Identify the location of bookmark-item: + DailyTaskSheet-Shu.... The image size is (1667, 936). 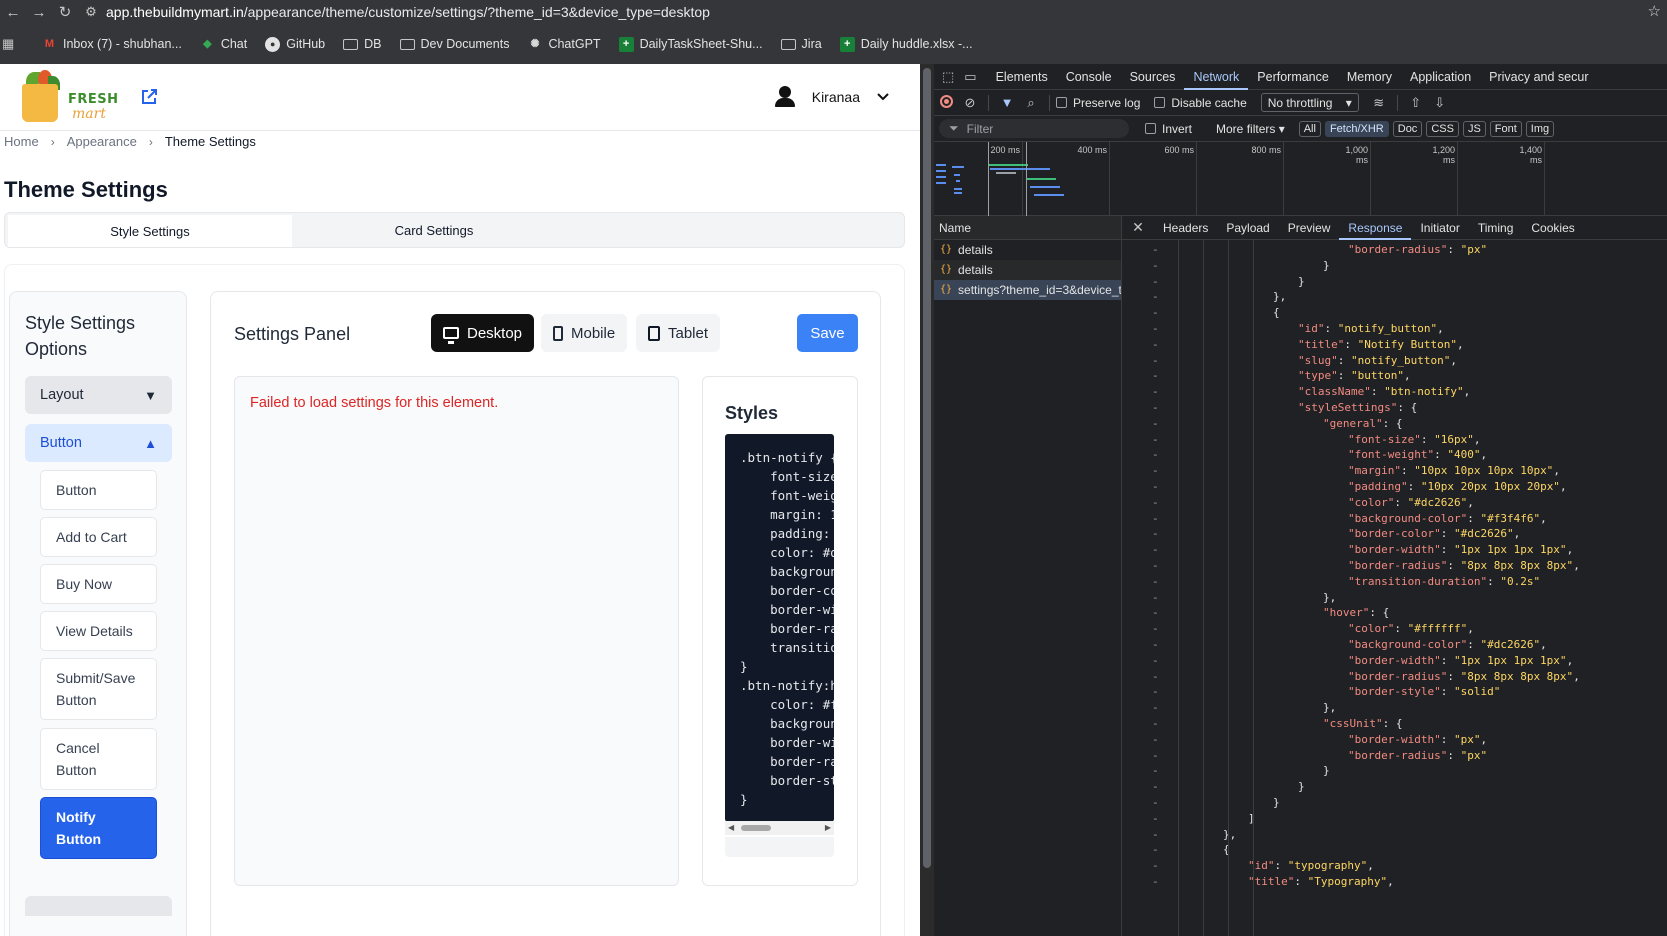
(690, 44).